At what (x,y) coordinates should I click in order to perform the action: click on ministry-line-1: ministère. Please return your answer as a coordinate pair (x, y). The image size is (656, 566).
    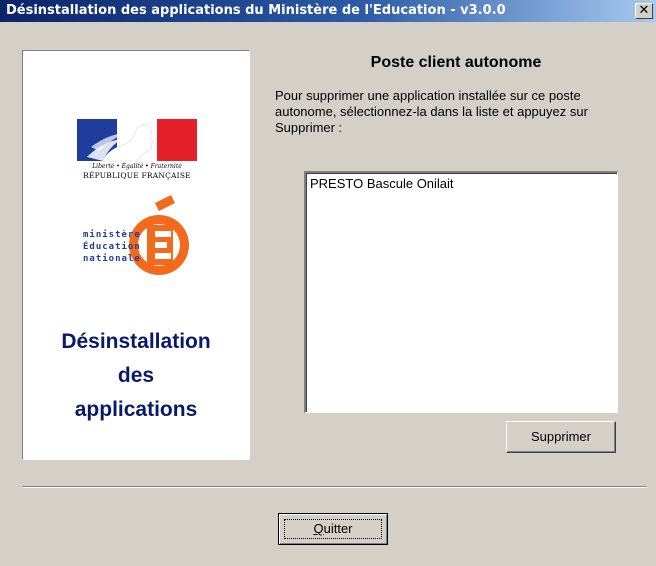
    Looking at the image, I should click on (112, 234).